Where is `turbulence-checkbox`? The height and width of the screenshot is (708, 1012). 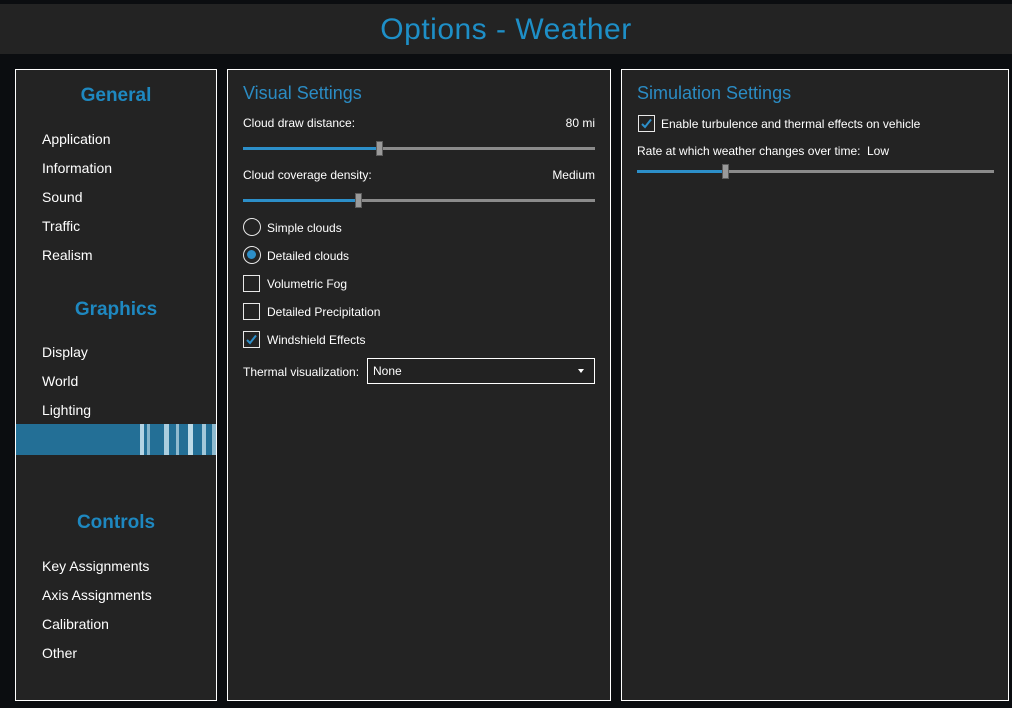 turbulence-checkbox is located at coordinates (646, 123).